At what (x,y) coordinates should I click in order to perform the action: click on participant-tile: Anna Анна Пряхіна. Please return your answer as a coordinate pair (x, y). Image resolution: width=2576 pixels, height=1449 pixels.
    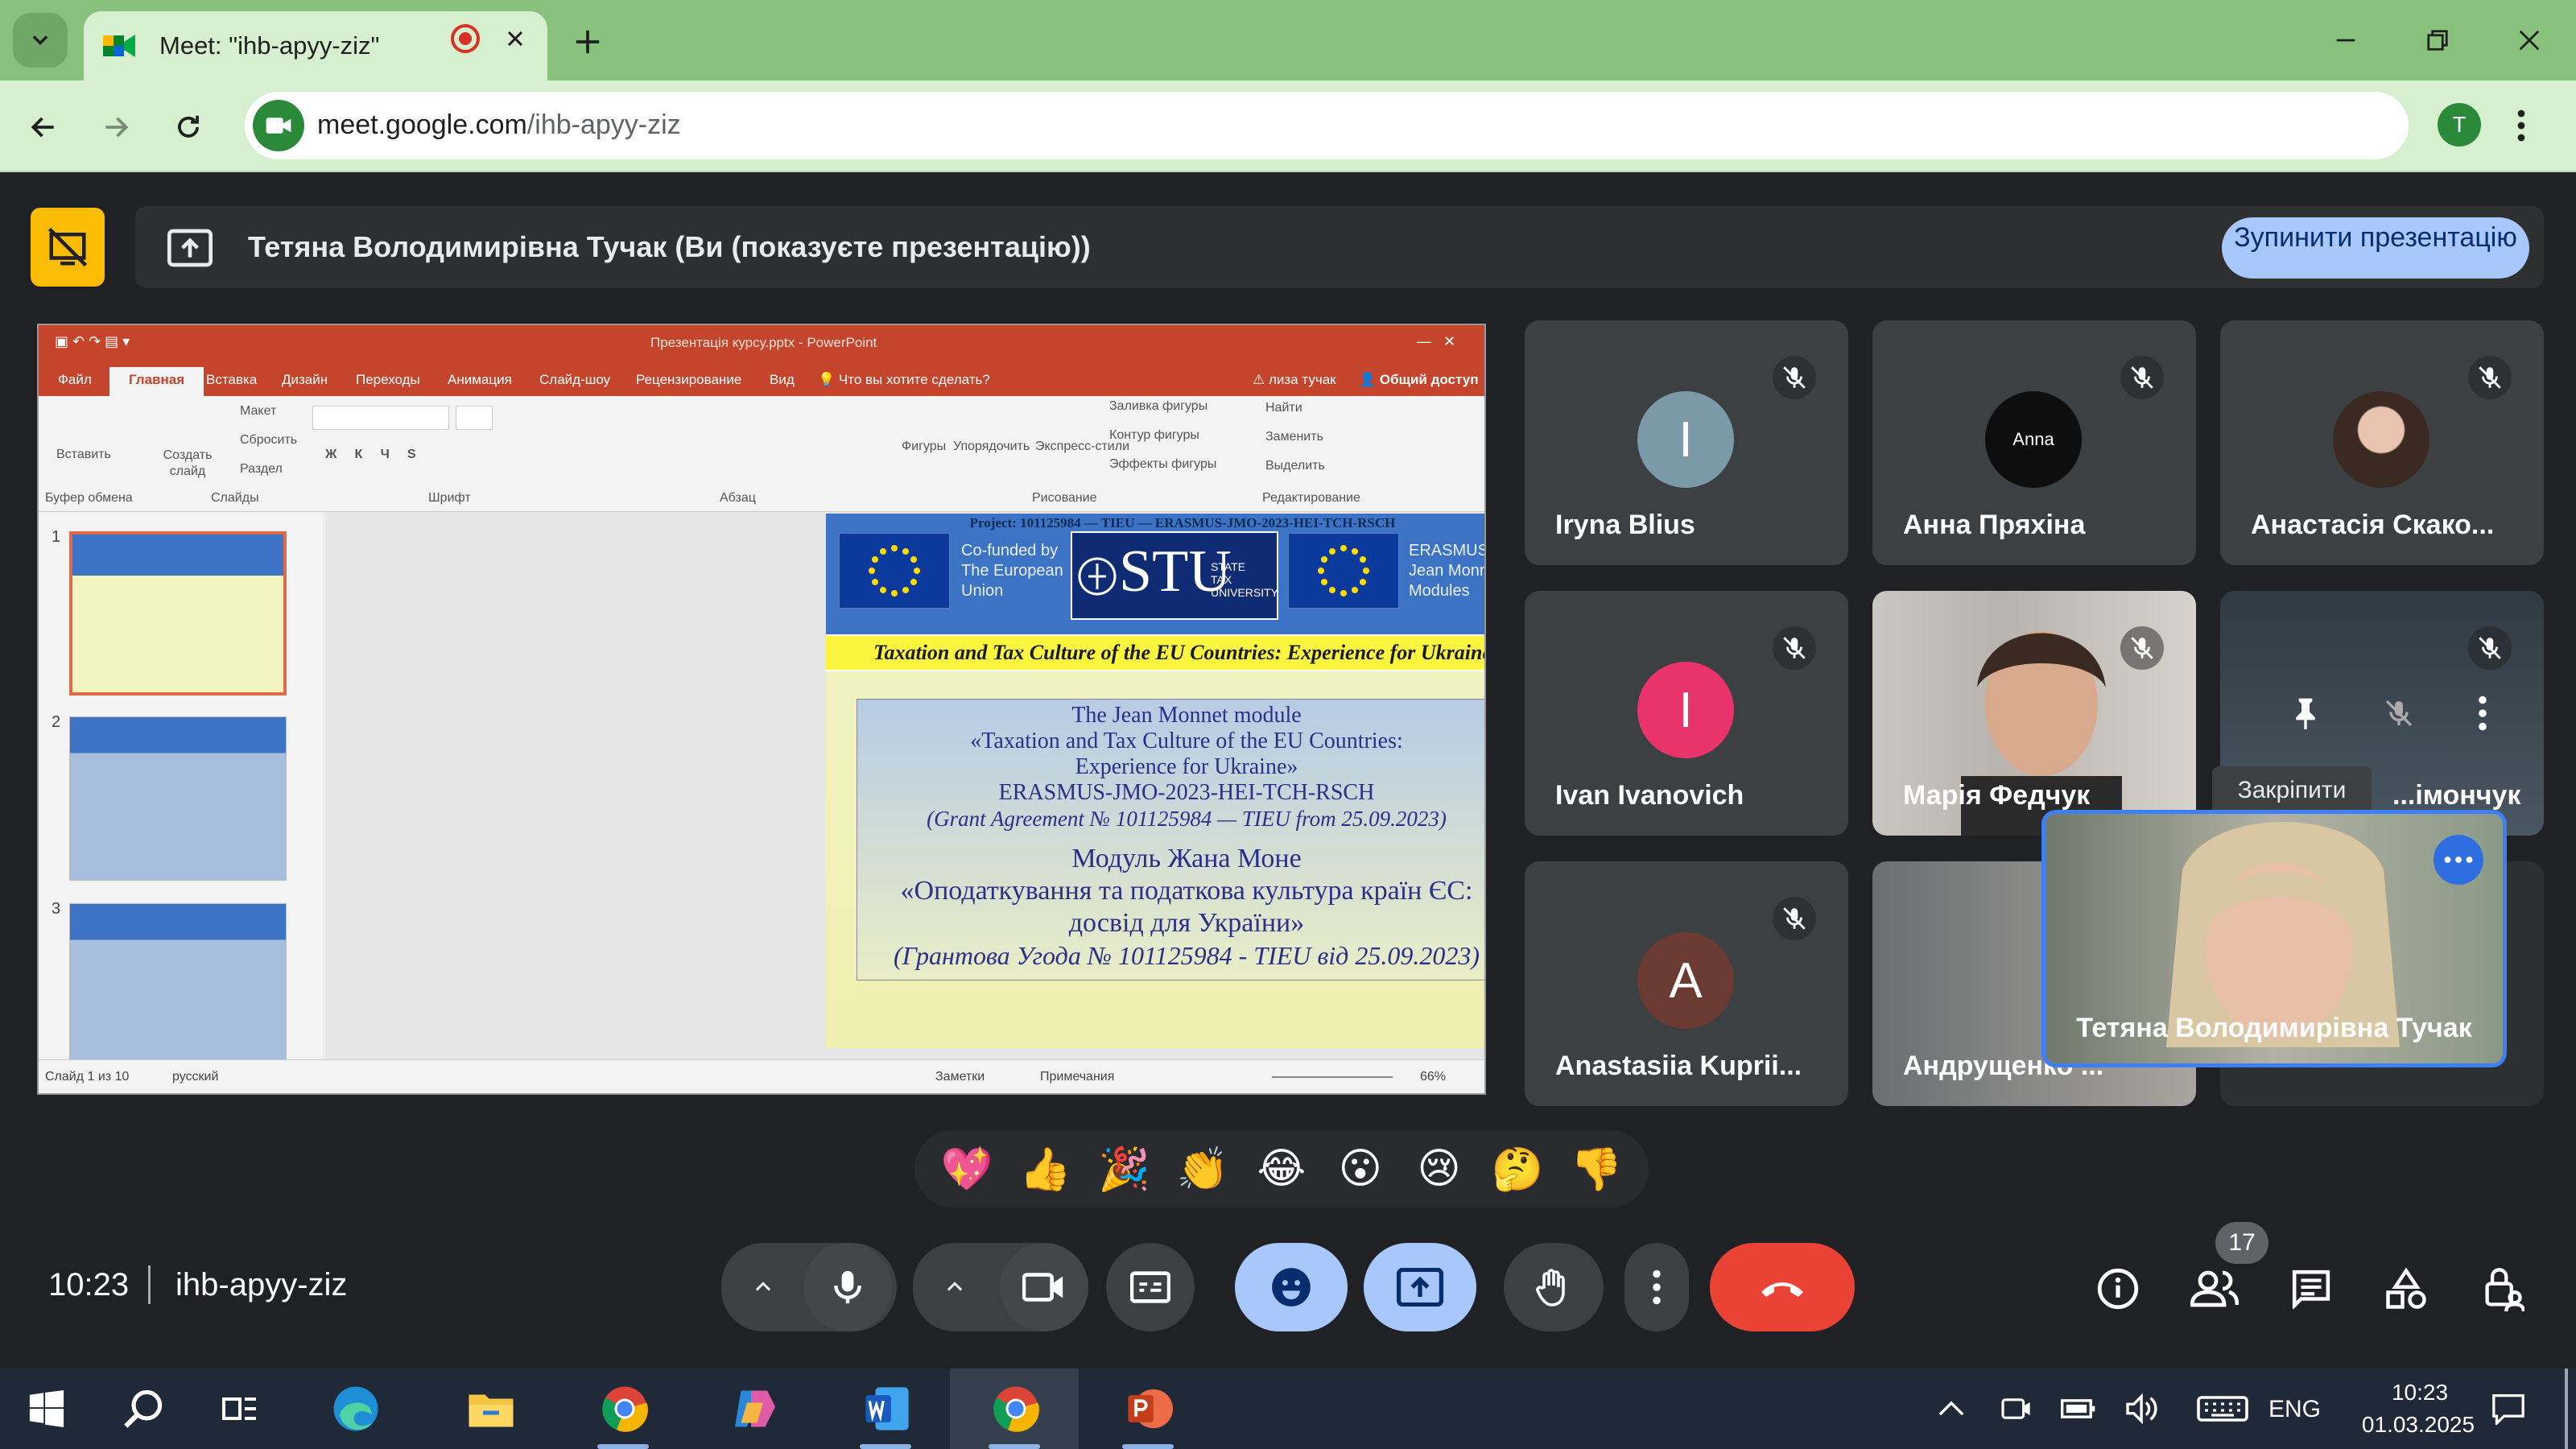
    Looking at the image, I should click on (2034, 442).